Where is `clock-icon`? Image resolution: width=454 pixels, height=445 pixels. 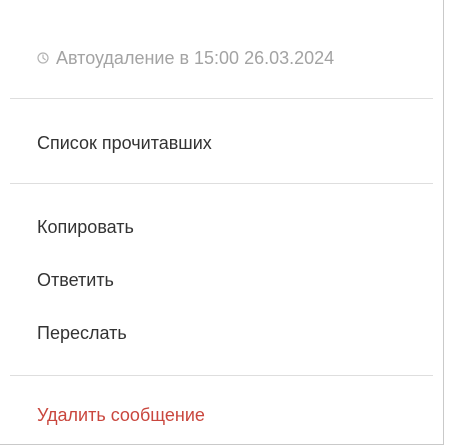 clock-icon is located at coordinates (43, 58).